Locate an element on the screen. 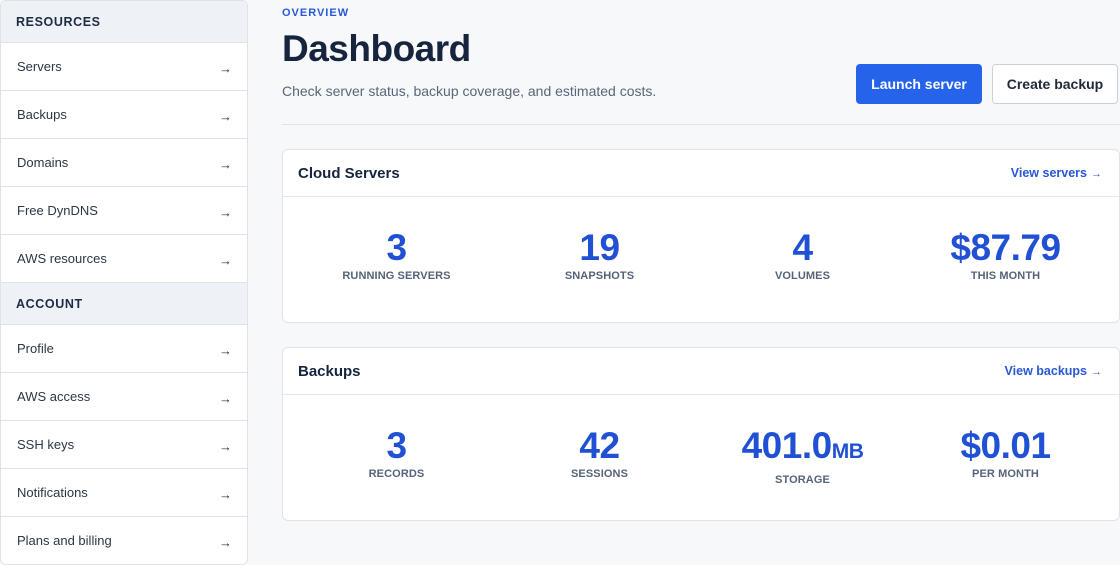 The width and height of the screenshot is (1120, 565). stat-number: $87.79 is located at coordinates (1005, 247).